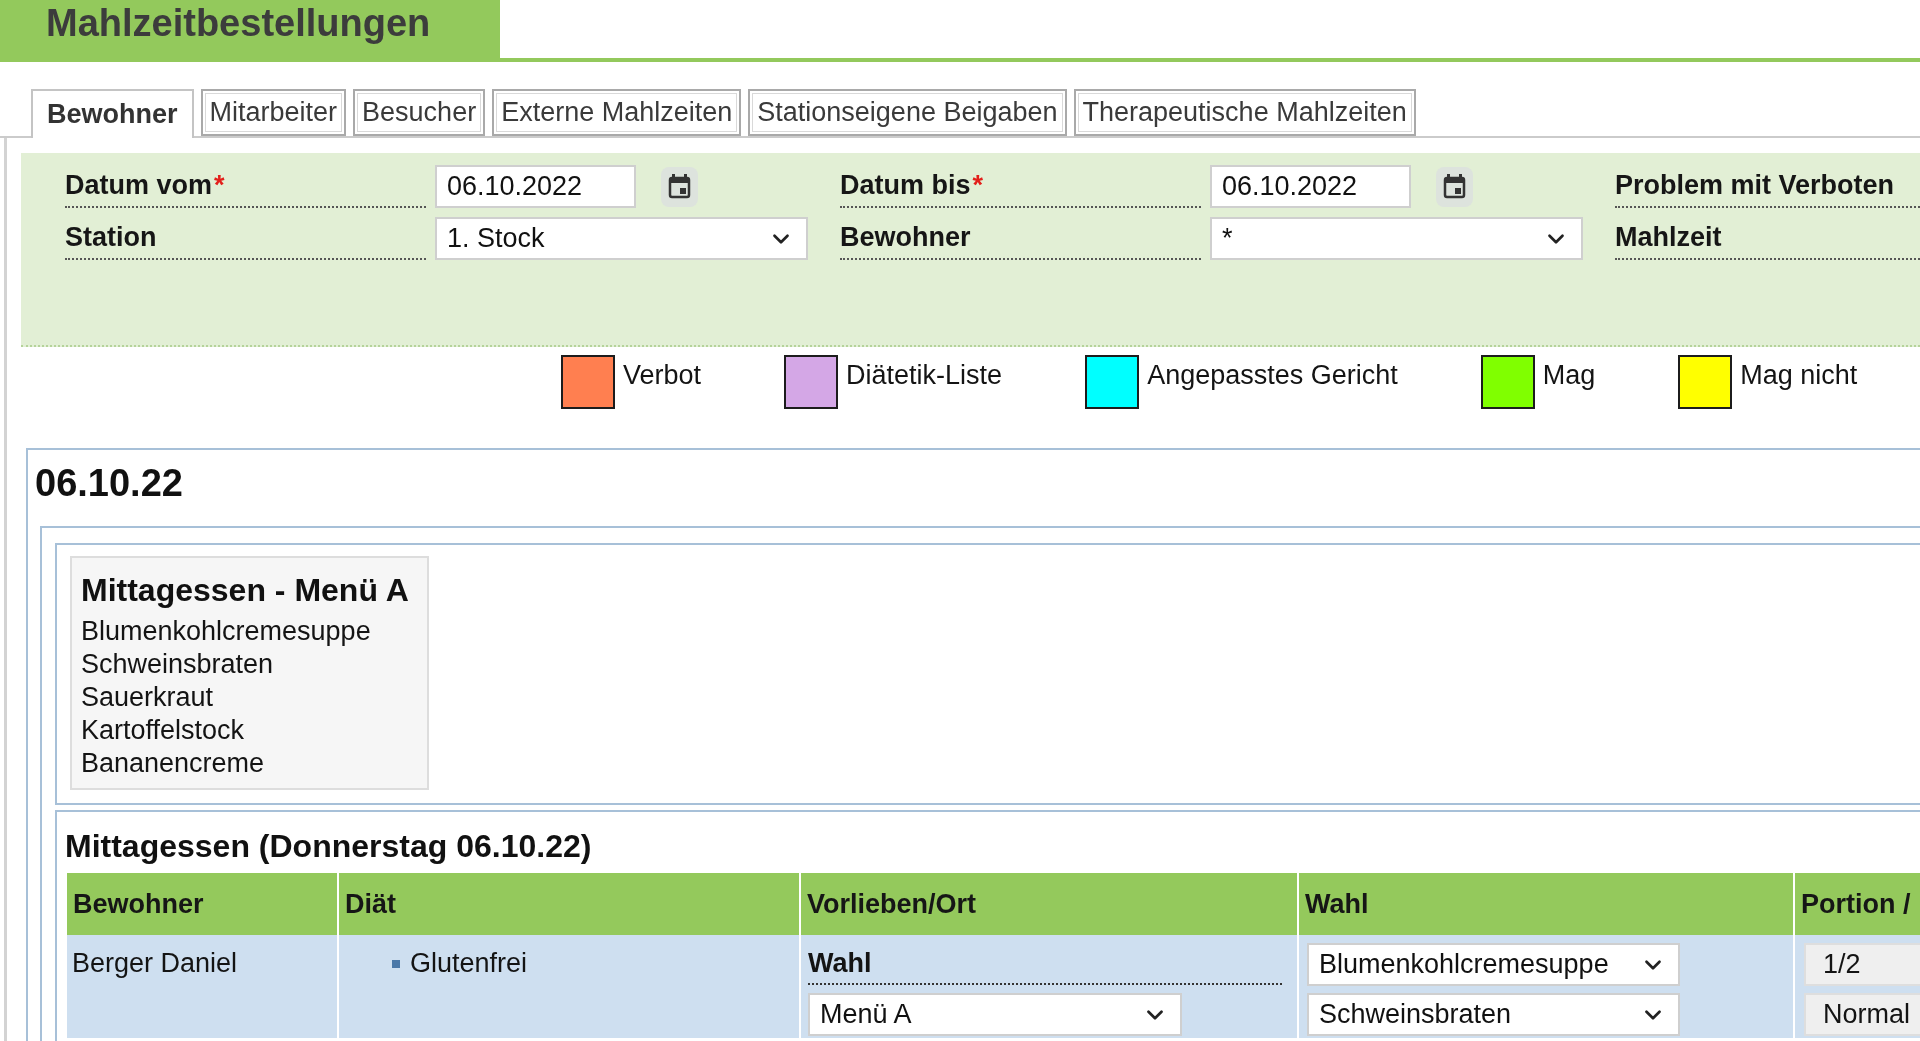 The image size is (1920, 1041). I want to click on preference-label: Wahl, so click(840, 963).